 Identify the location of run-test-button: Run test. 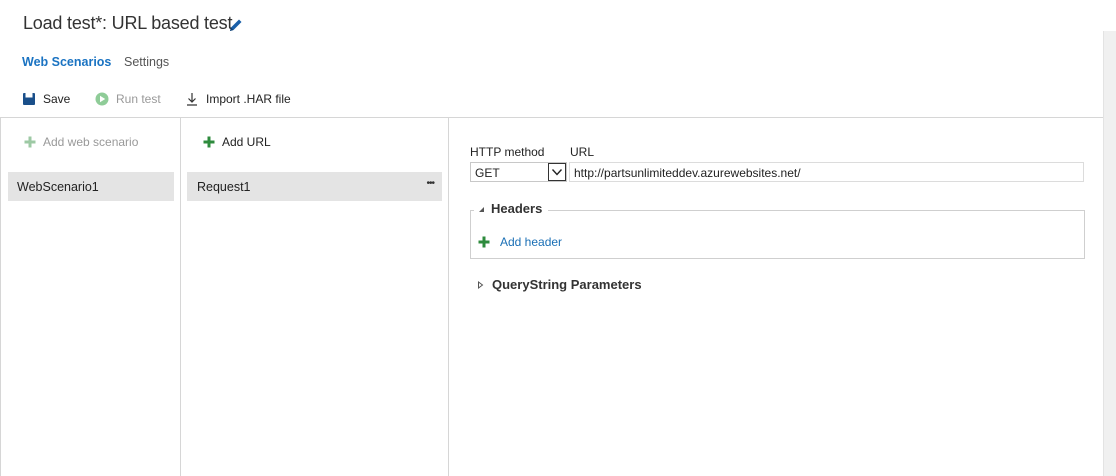
(128, 99).